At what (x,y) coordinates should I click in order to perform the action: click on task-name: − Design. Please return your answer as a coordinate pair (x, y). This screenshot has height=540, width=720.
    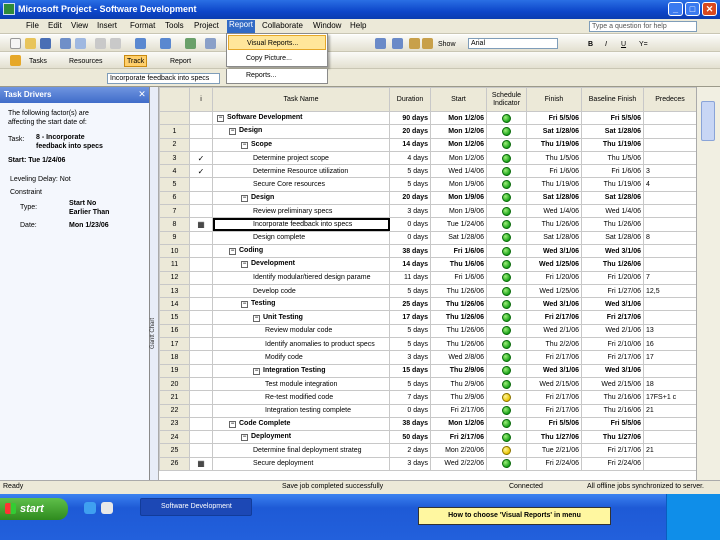
    Looking at the image, I should click on (301, 198).